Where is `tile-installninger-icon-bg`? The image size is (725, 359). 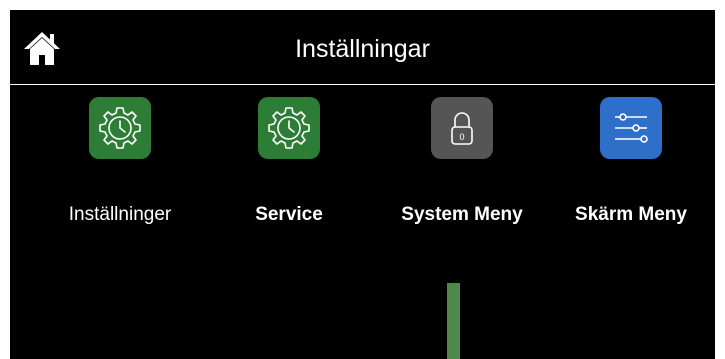
tile-installninger-icon-bg is located at coordinates (120, 128).